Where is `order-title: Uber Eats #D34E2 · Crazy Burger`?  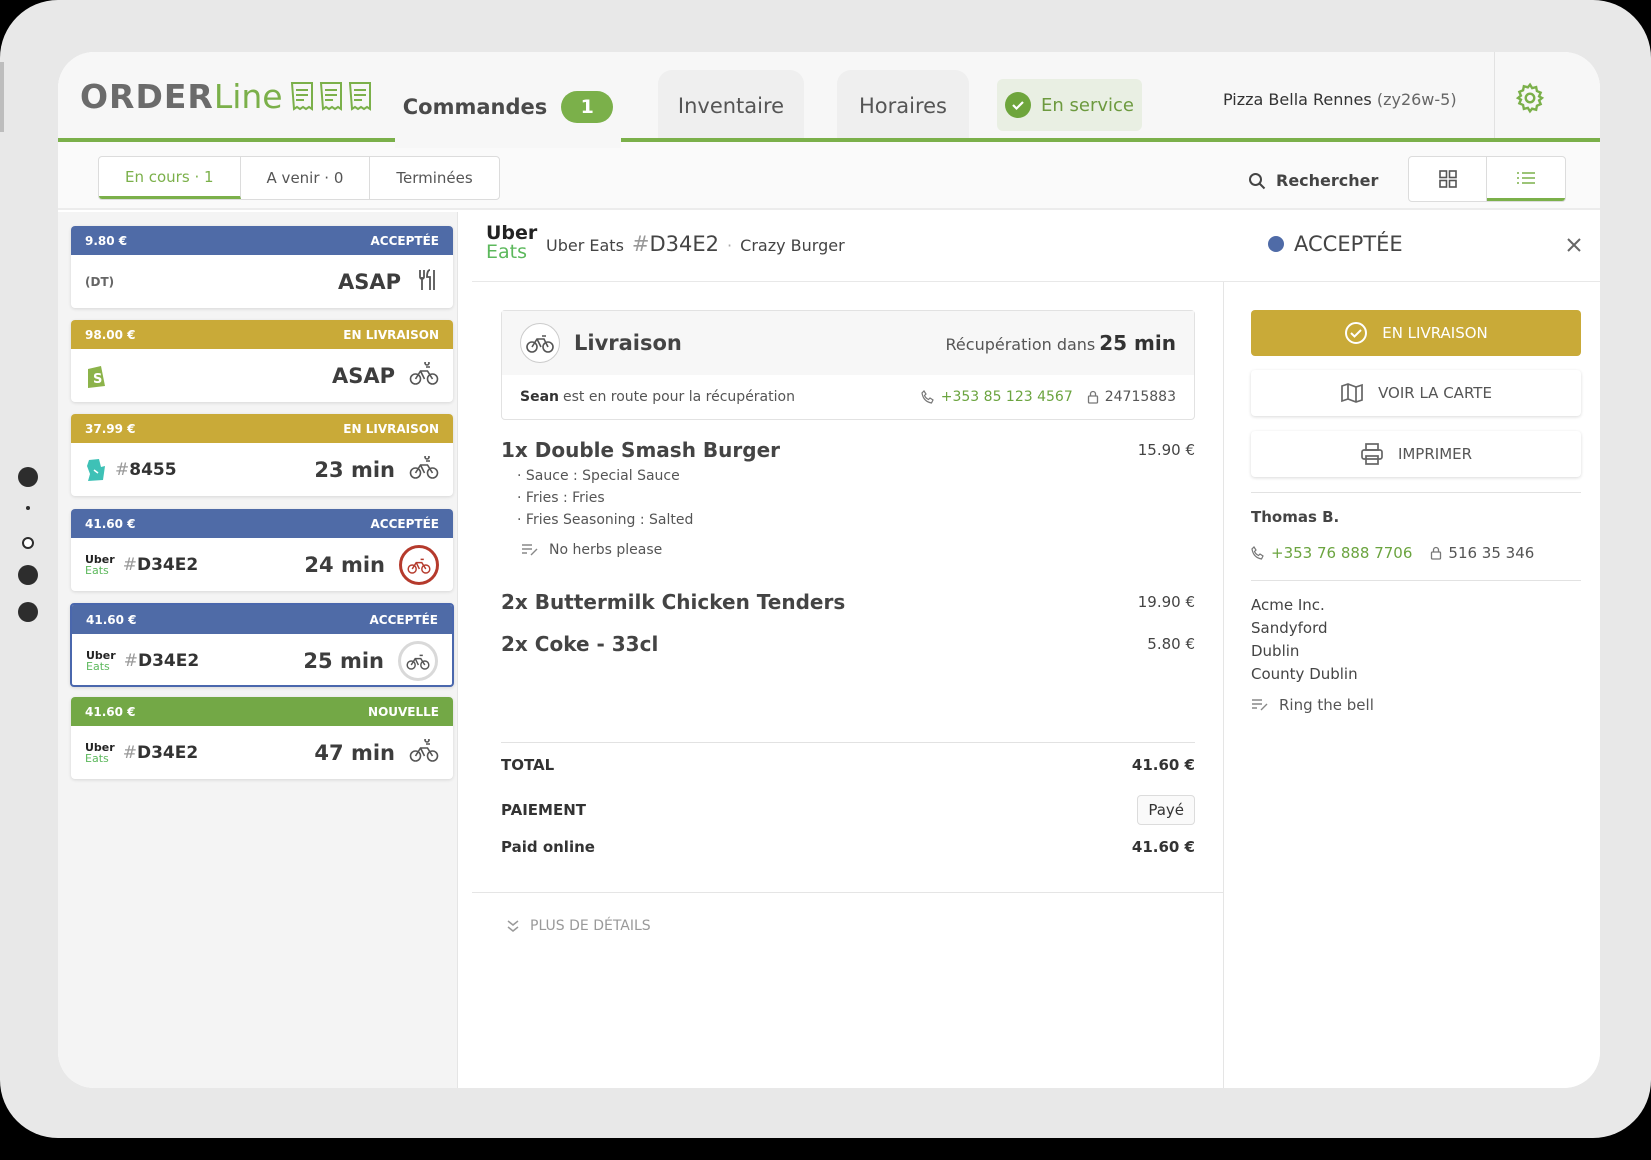
order-title: Uber Eats #D34E2 · Crazy Burger is located at coordinates (695, 244).